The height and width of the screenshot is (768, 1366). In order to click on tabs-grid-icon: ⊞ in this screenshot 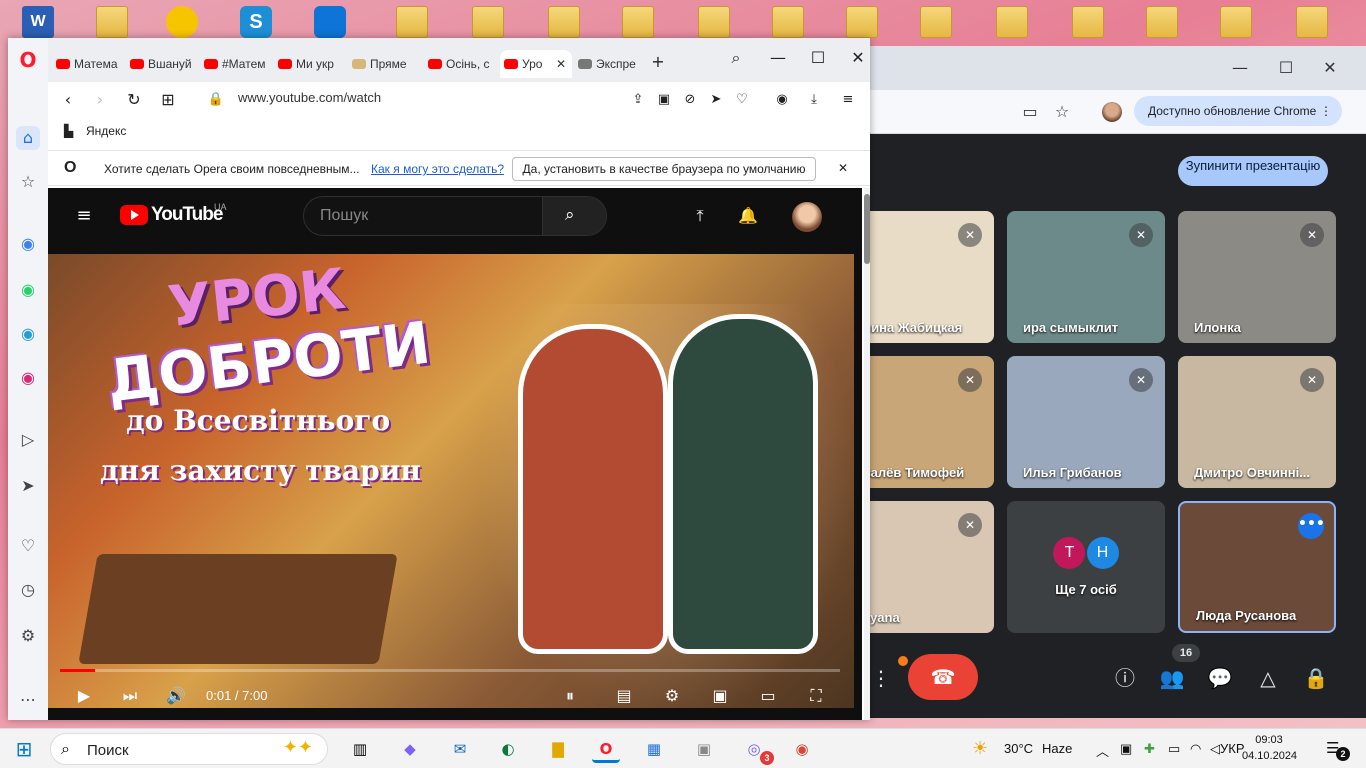, I will do `click(168, 100)`.